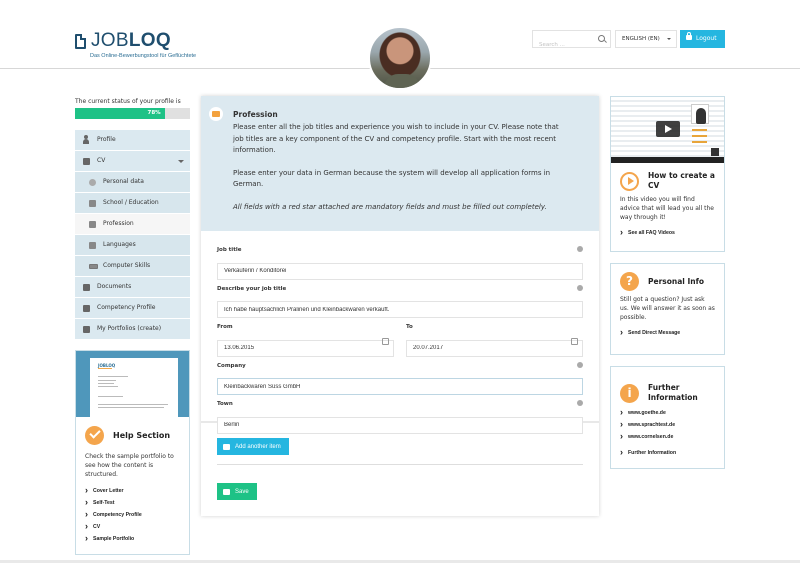  Describe the element at coordinates (113, 526) in the screenshot. I see `link-cv: CV` at that location.